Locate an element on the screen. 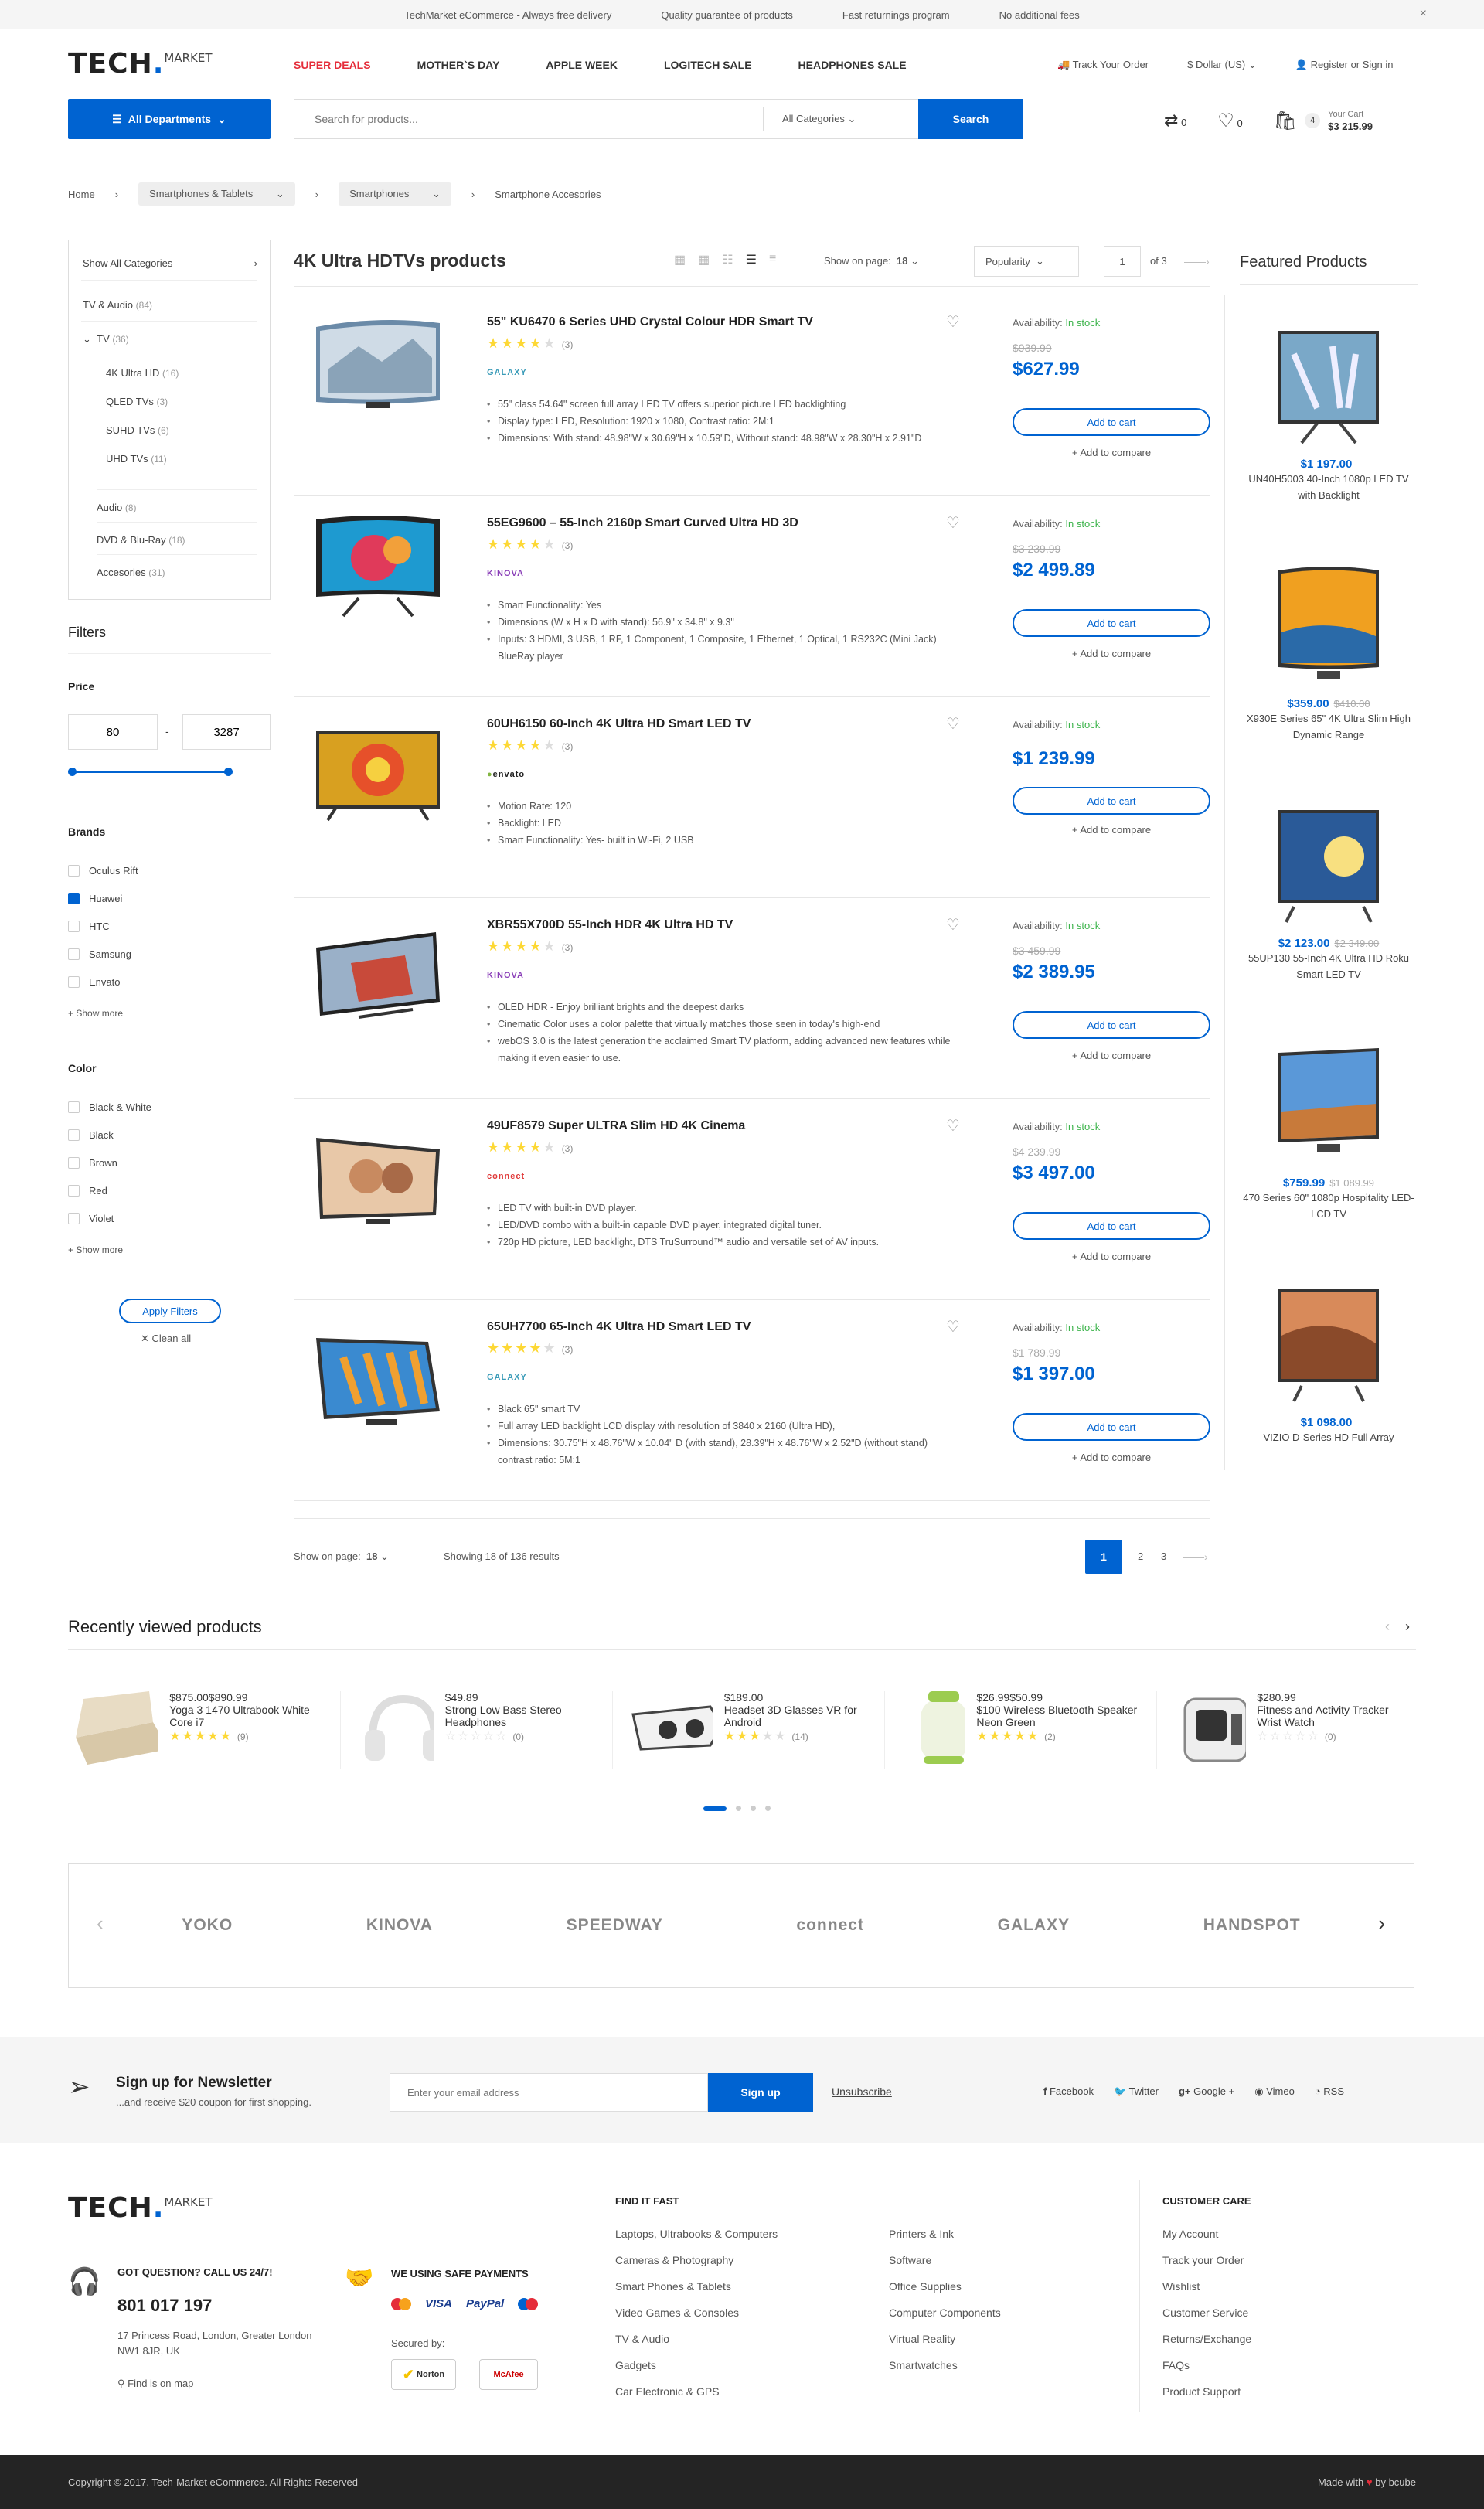 This screenshot has height=2509, width=1484. nav-super-deals: SUPER DEALS is located at coordinates (332, 65).